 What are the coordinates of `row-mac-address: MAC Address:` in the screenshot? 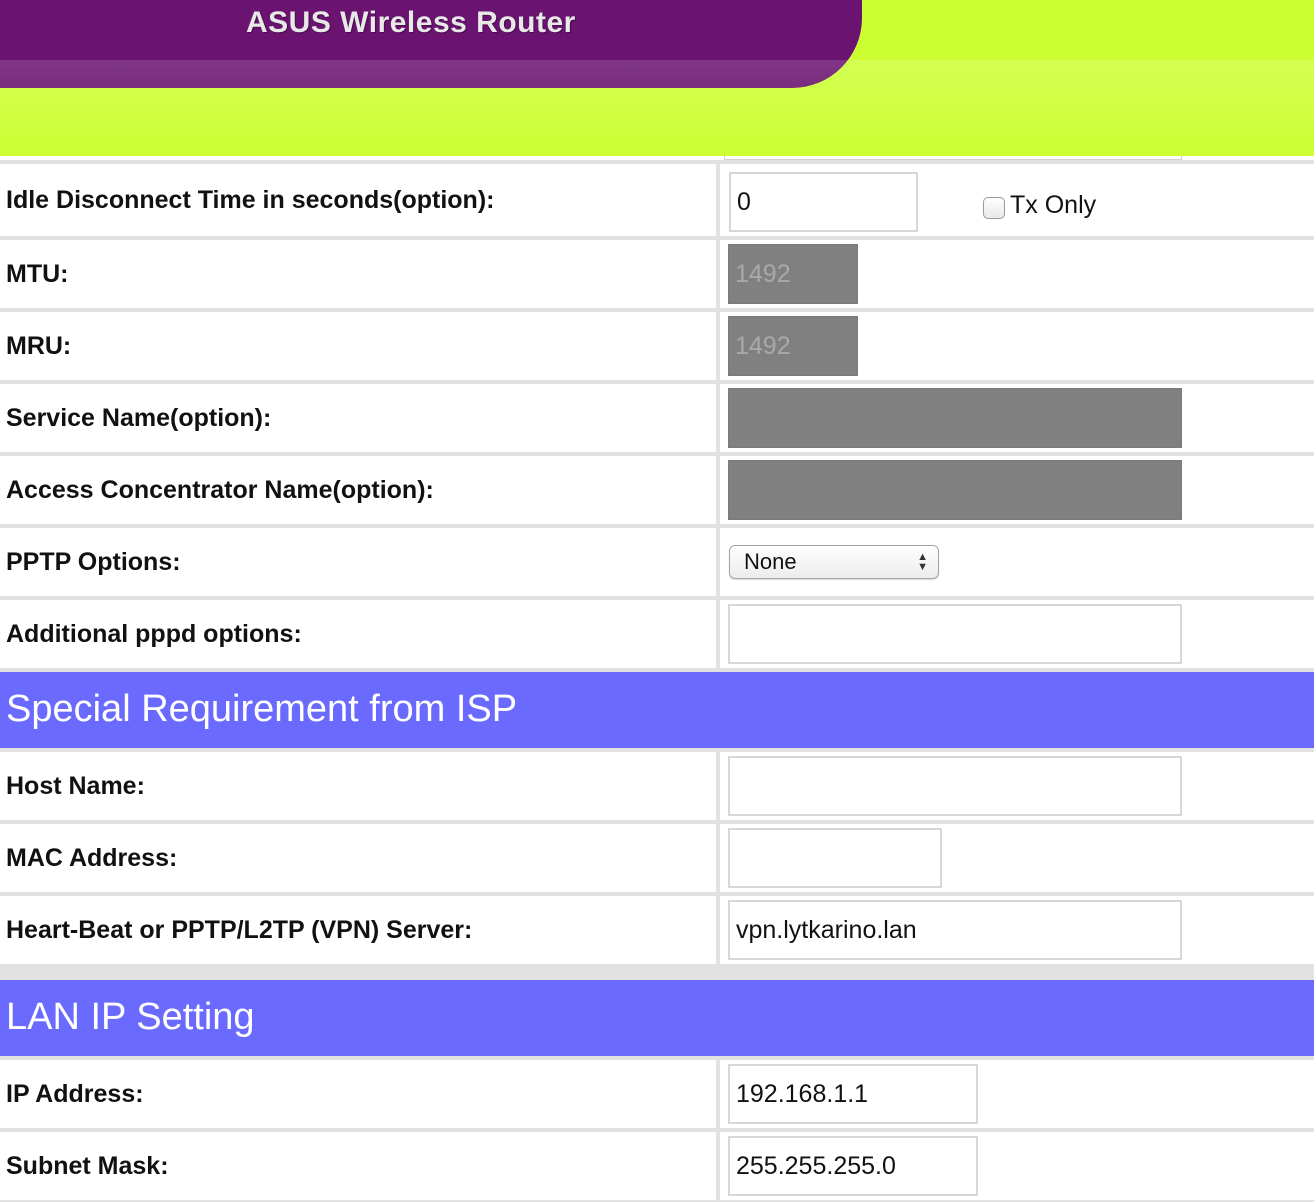 It's located at (657, 858).